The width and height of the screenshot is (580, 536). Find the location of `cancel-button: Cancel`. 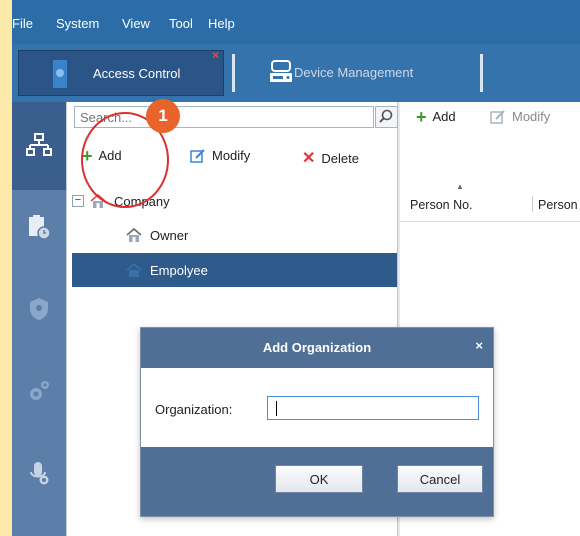

cancel-button: Cancel is located at coordinates (440, 479).